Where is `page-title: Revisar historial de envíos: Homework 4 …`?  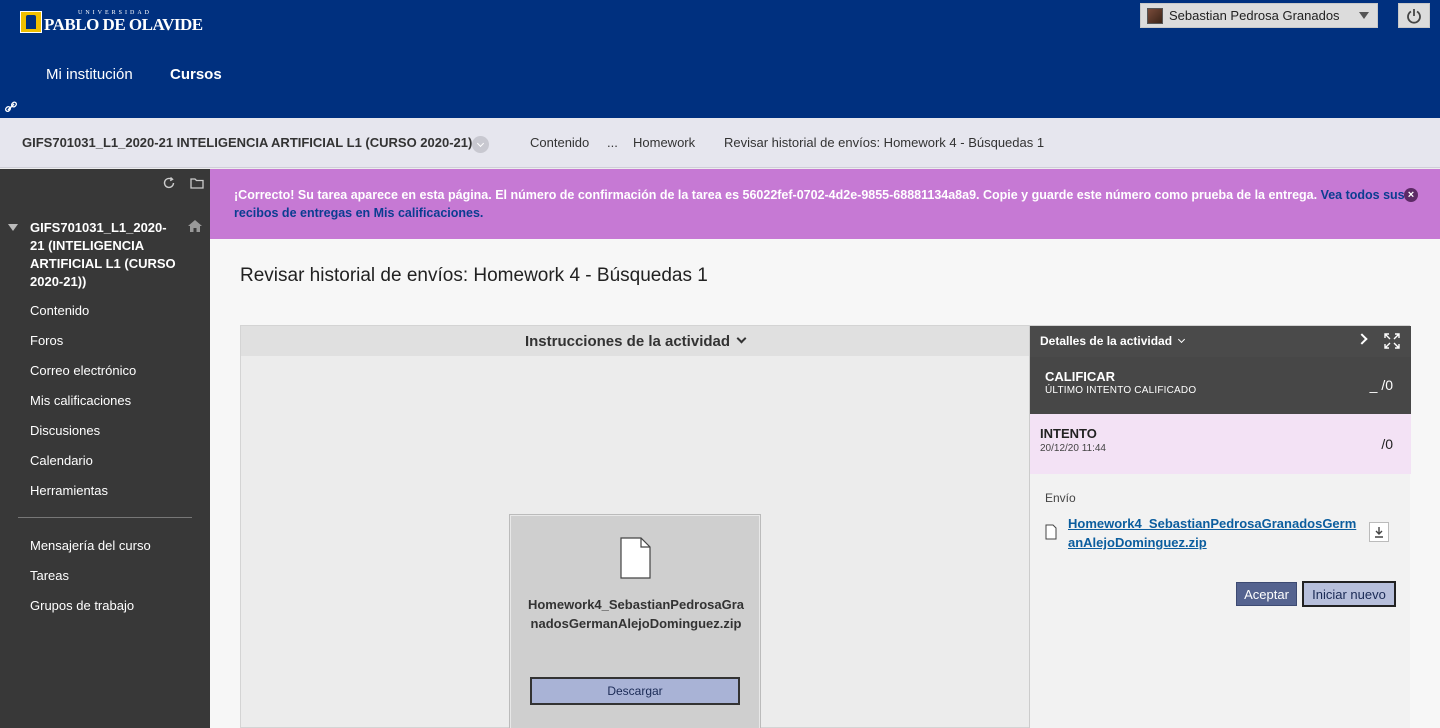 page-title: Revisar historial de envíos: Homework 4 … is located at coordinates (474, 275).